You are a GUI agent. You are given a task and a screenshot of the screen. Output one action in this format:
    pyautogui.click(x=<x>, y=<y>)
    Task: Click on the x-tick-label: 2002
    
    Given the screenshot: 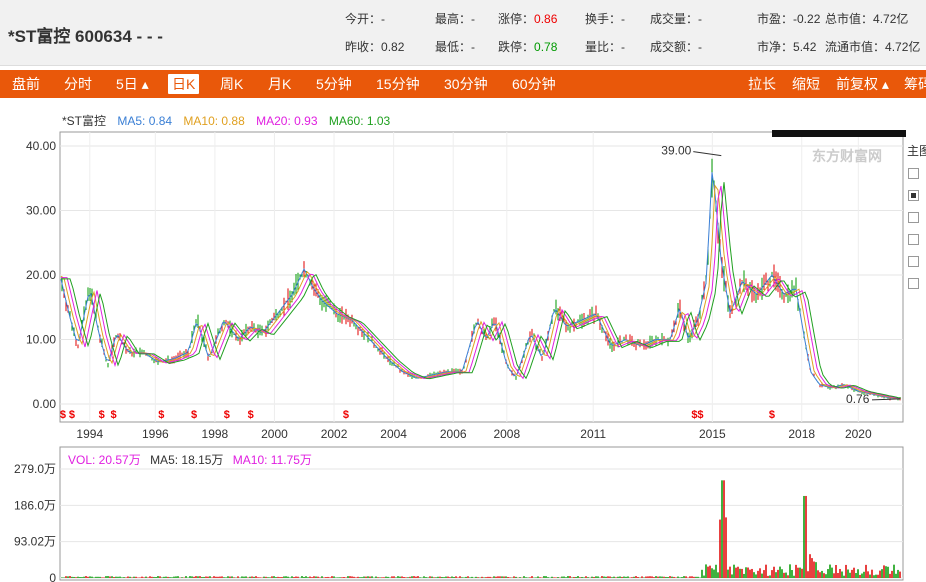 What is the action you would take?
    pyautogui.click(x=334, y=434)
    